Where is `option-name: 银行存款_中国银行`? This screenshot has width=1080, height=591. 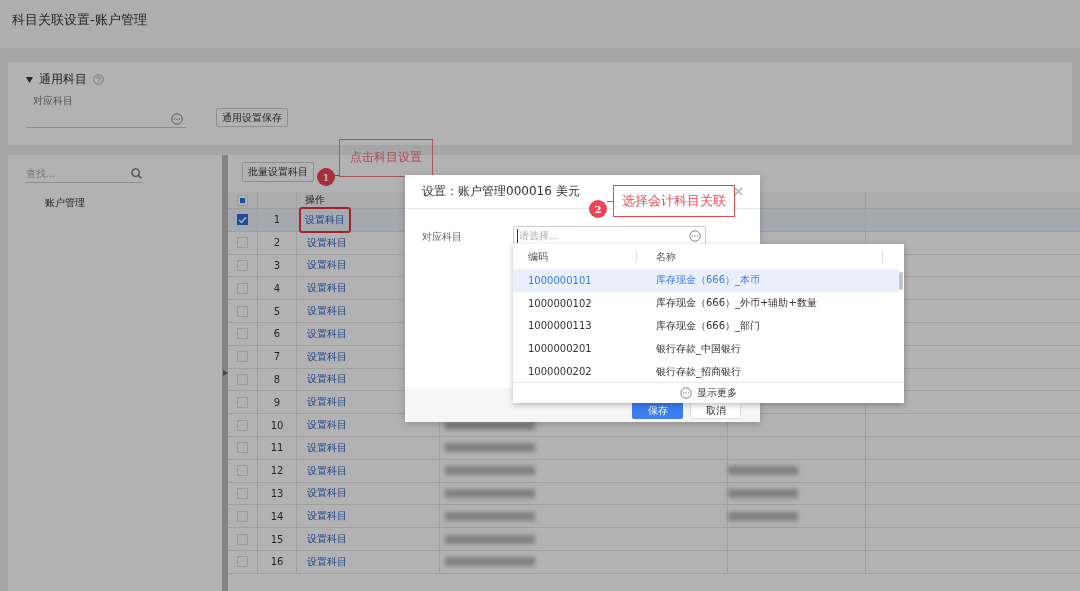 option-name: 银行存款_中国银行 is located at coordinates (698, 348).